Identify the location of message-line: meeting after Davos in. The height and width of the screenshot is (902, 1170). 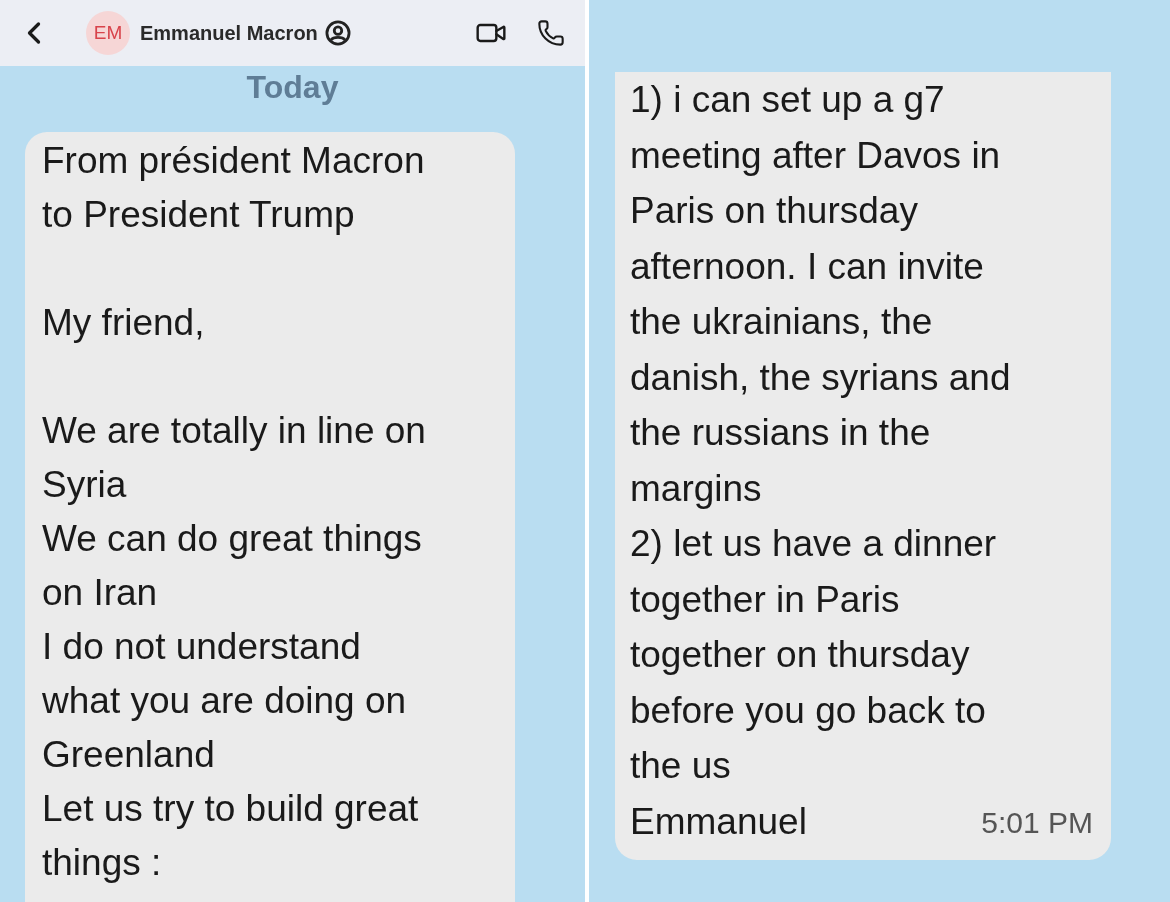
(815, 155).